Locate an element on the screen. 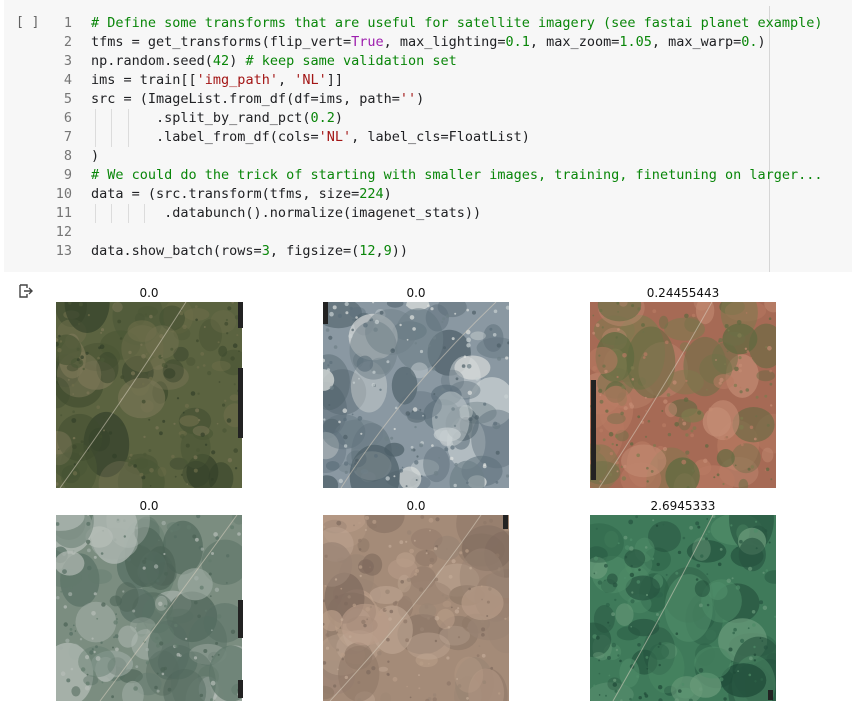 The width and height of the screenshot is (852, 704). code-text: .split_by_rand_pct(0.2) is located at coordinates (217, 118).